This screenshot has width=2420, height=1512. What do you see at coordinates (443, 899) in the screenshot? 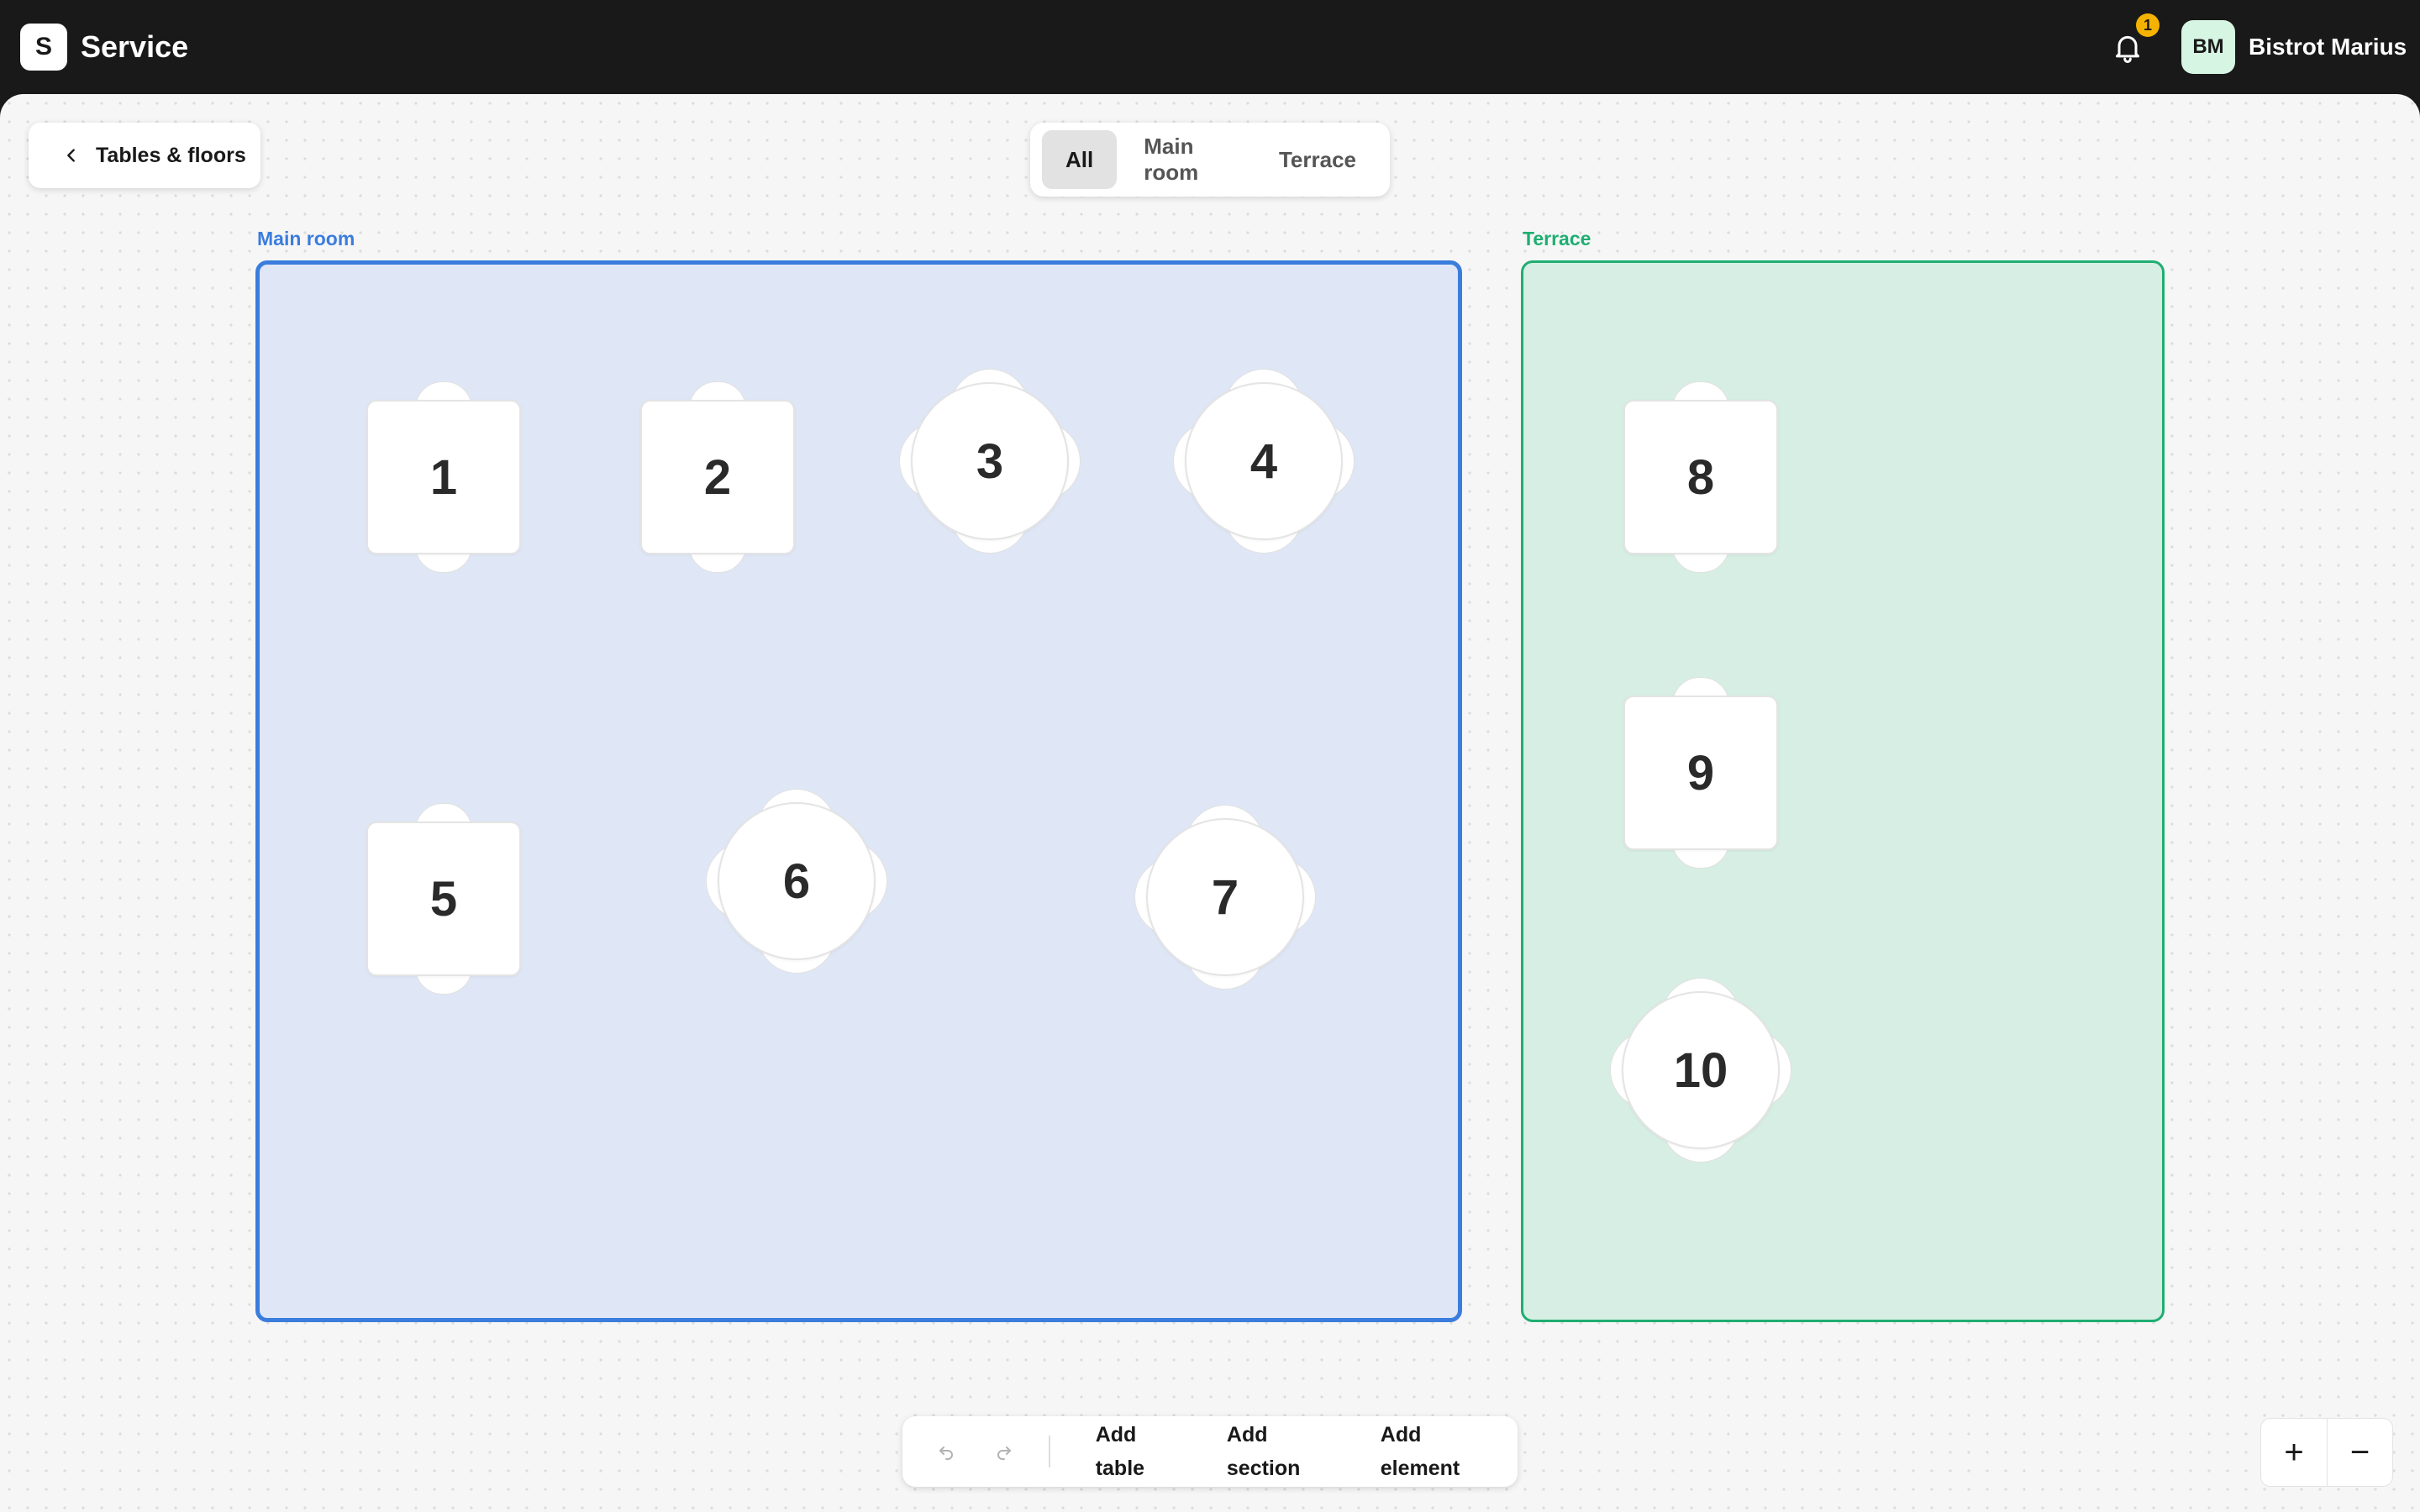
I see `table-number: 5` at bounding box center [443, 899].